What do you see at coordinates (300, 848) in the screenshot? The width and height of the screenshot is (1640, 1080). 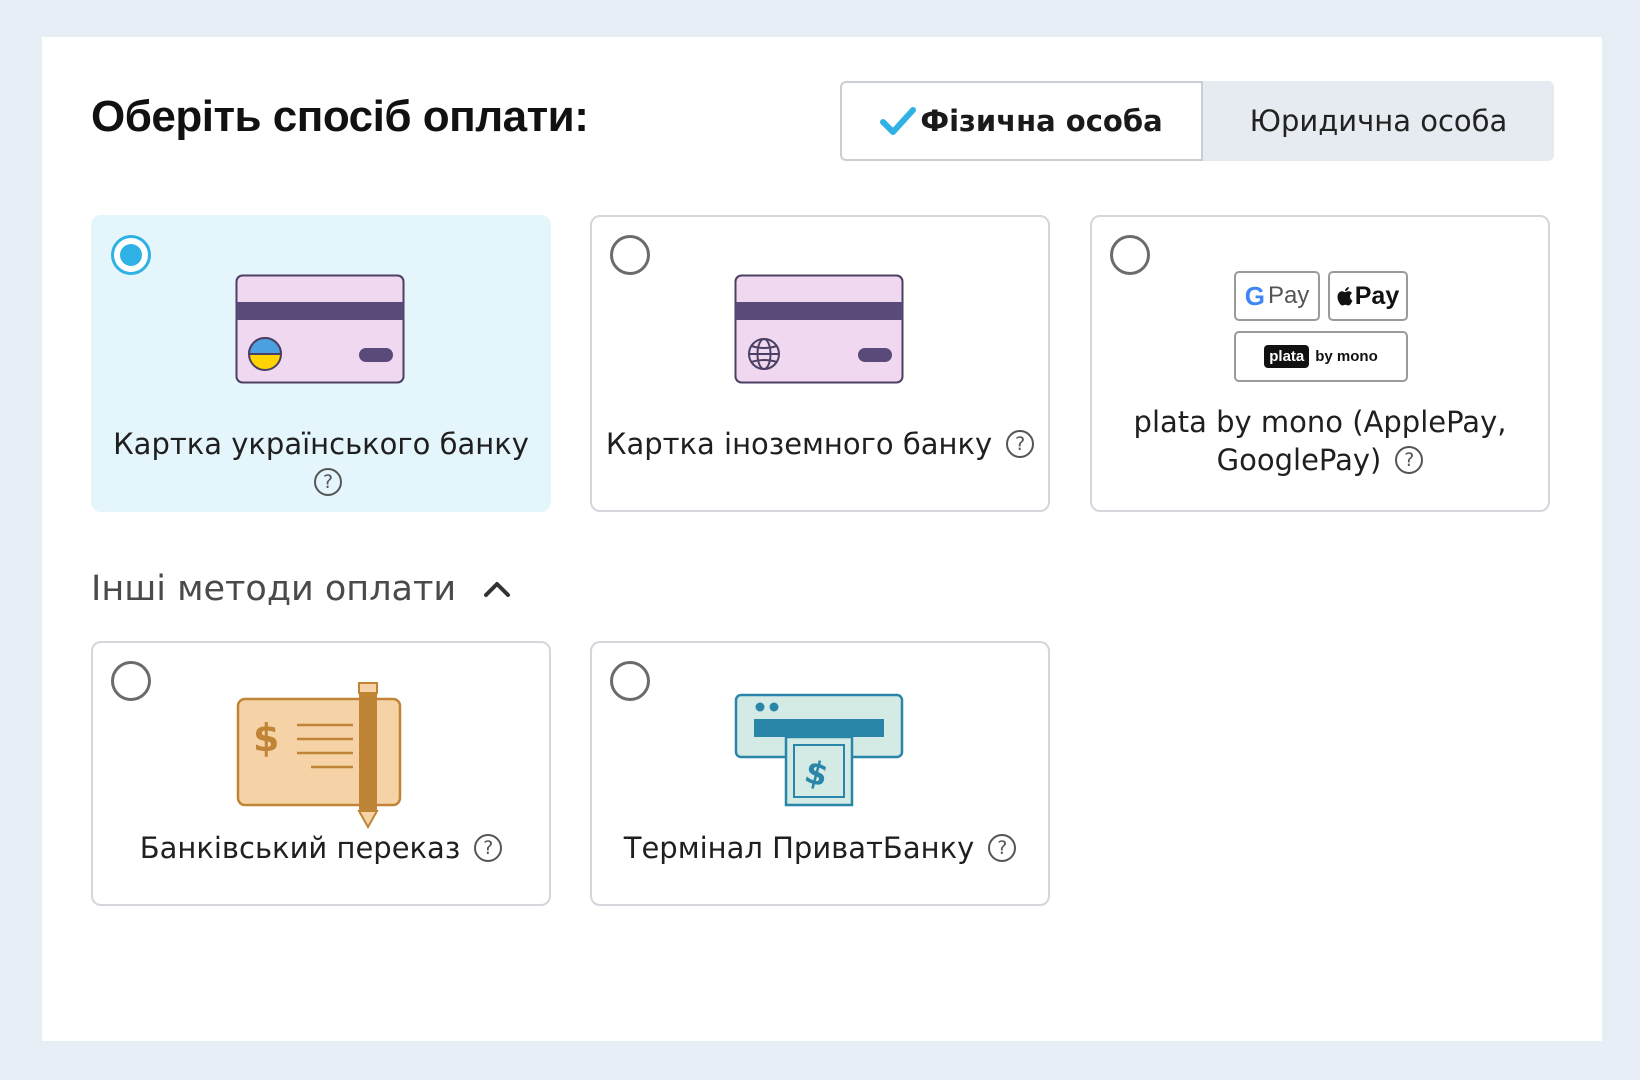 I see `method-label: Банківський переказ` at bounding box center [300, 848].